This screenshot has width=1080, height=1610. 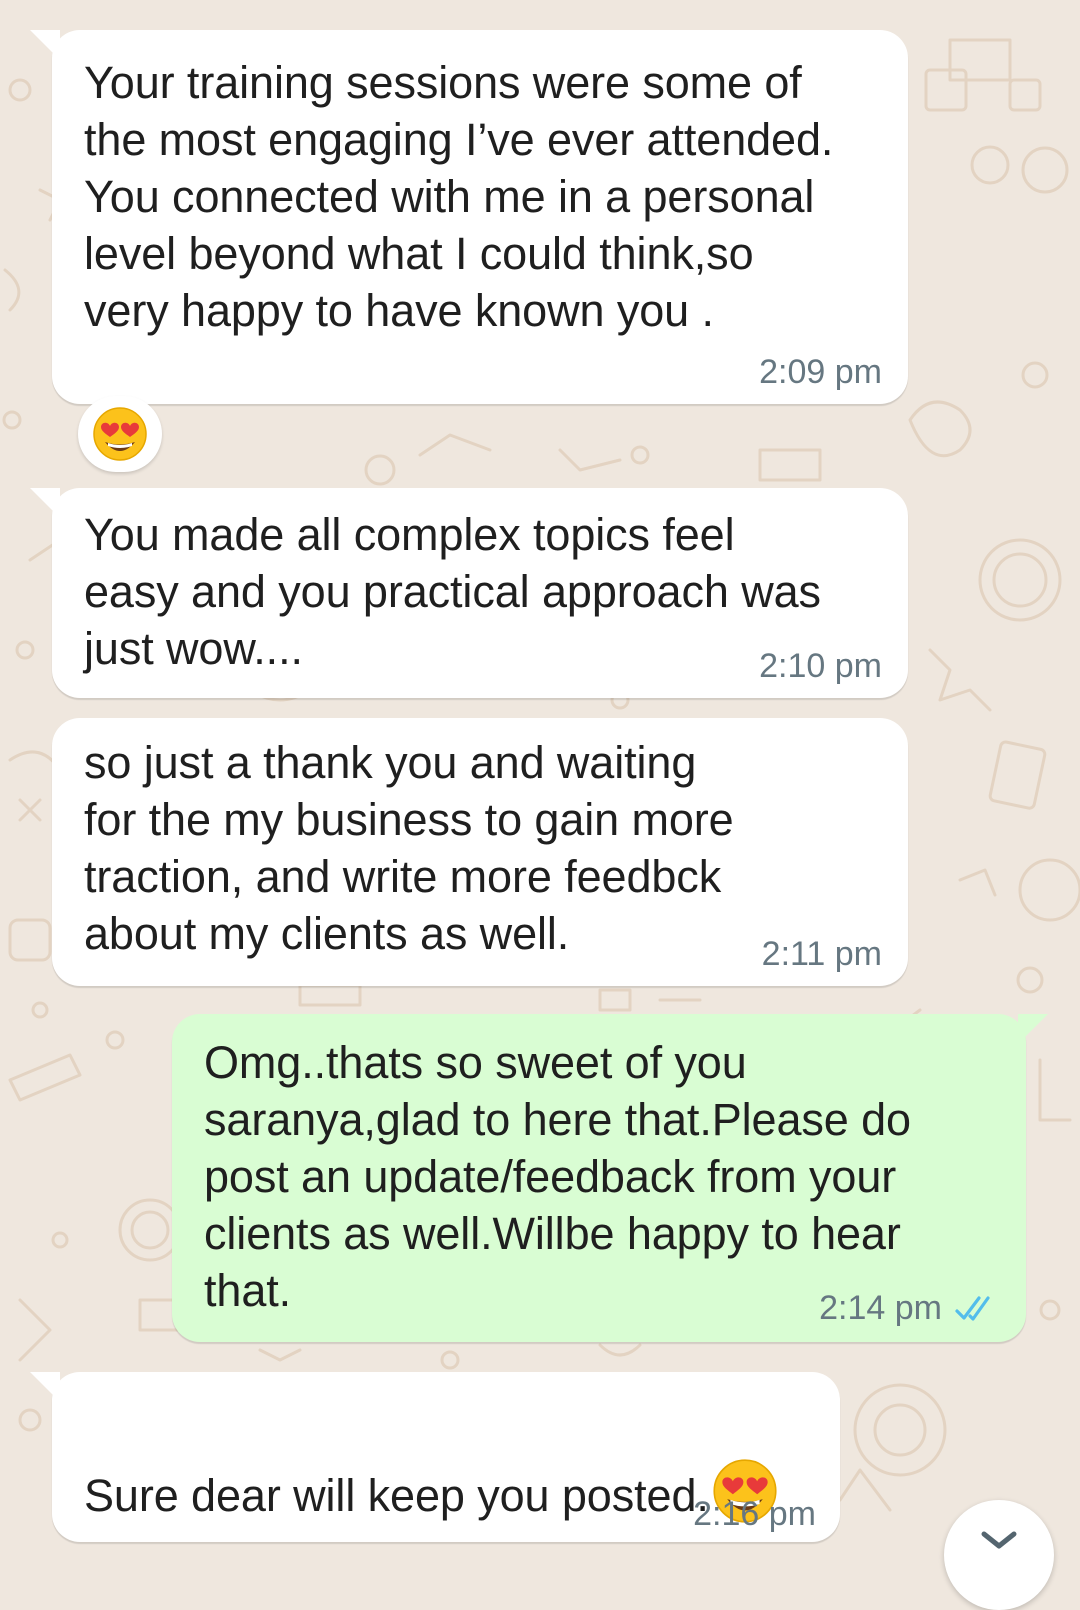 I want to click on message-timestamp: 2:09 pm, so click(x=820, y=372).